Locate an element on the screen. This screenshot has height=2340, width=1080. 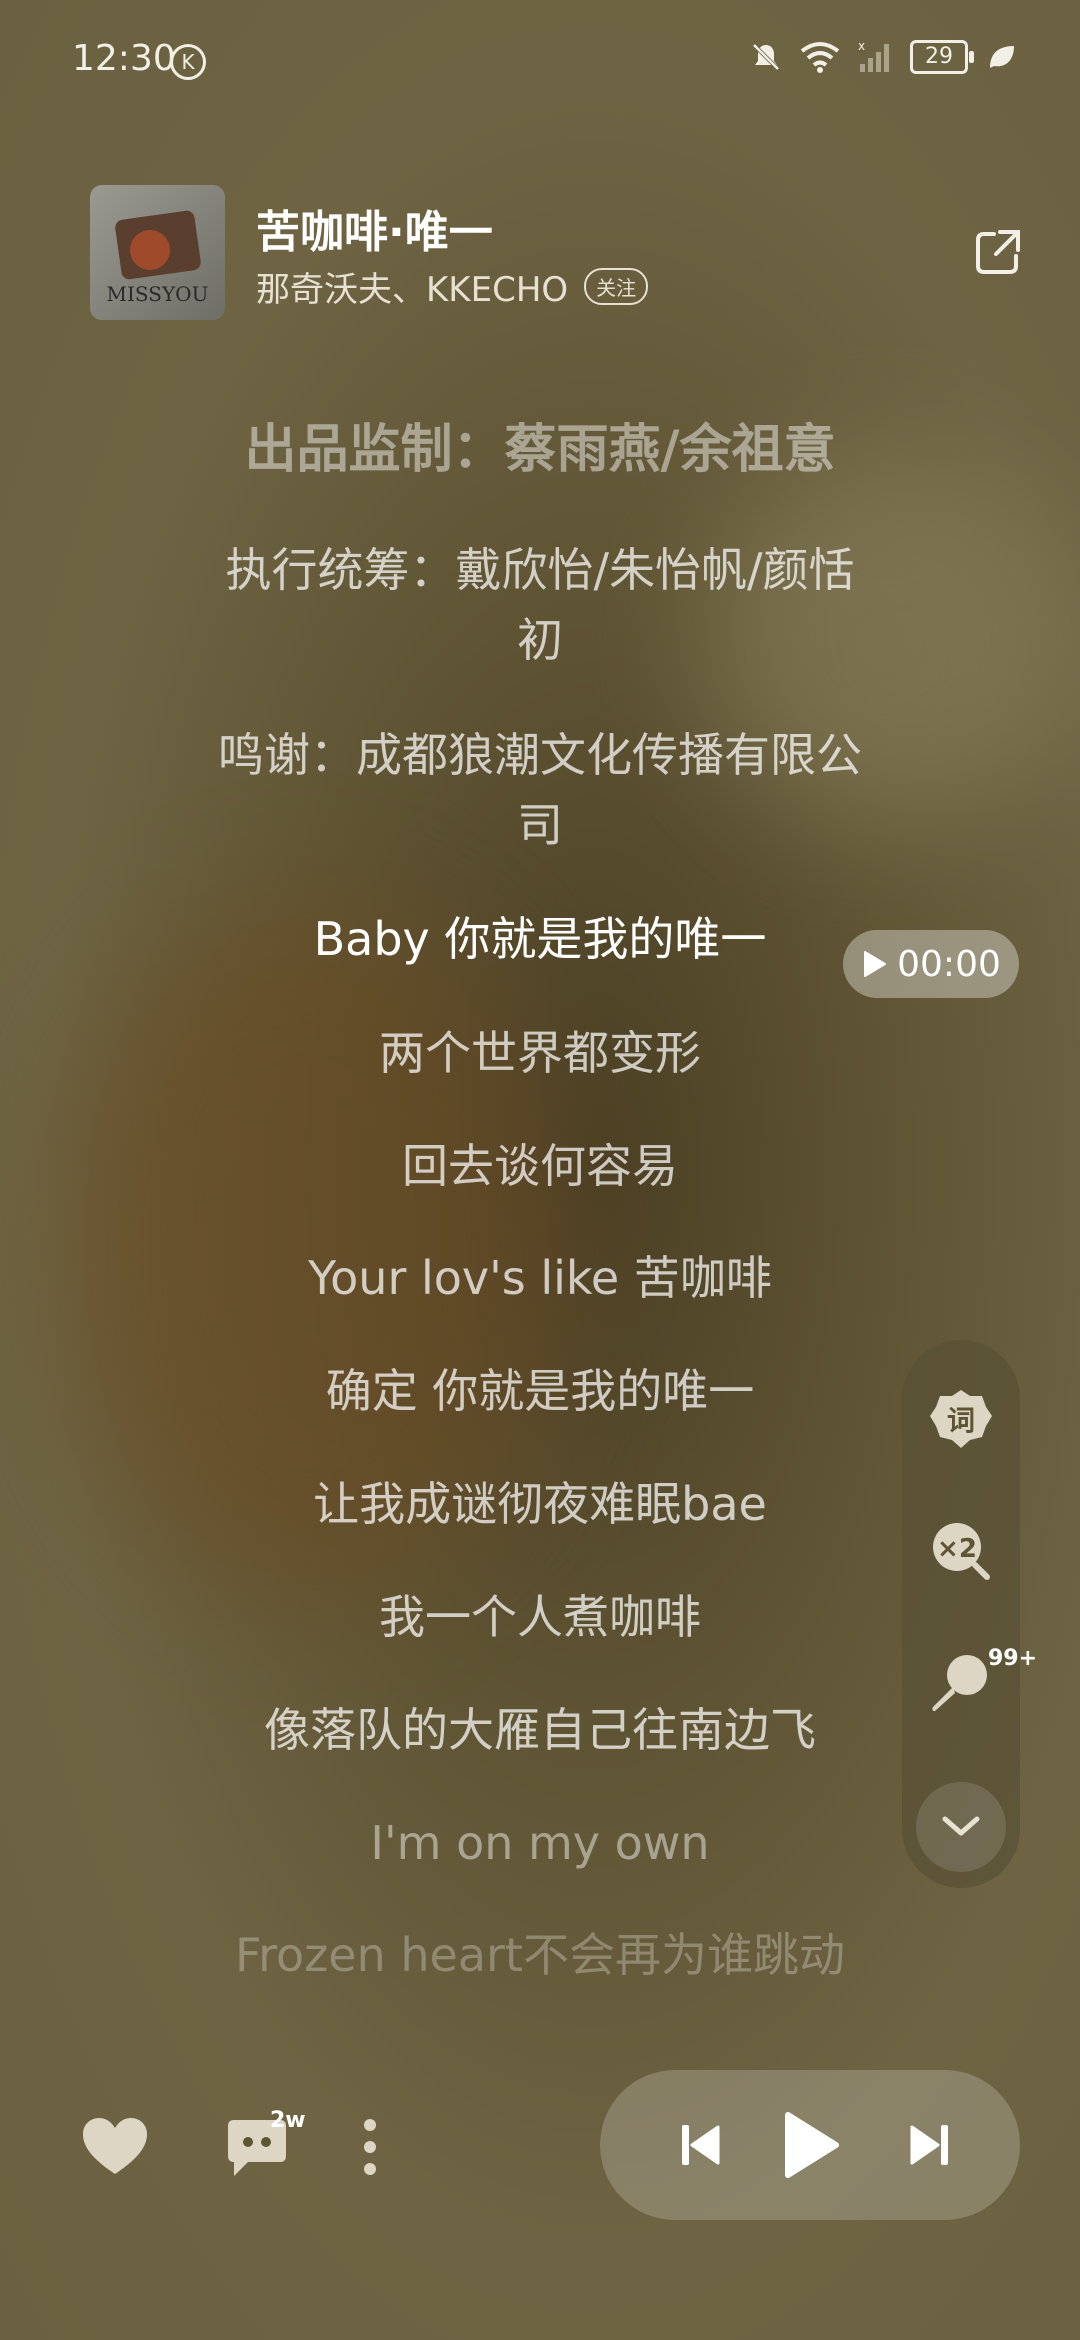
lyric-line-current: Baby 你就是我的唯一 is located at coordinates (540, 939).